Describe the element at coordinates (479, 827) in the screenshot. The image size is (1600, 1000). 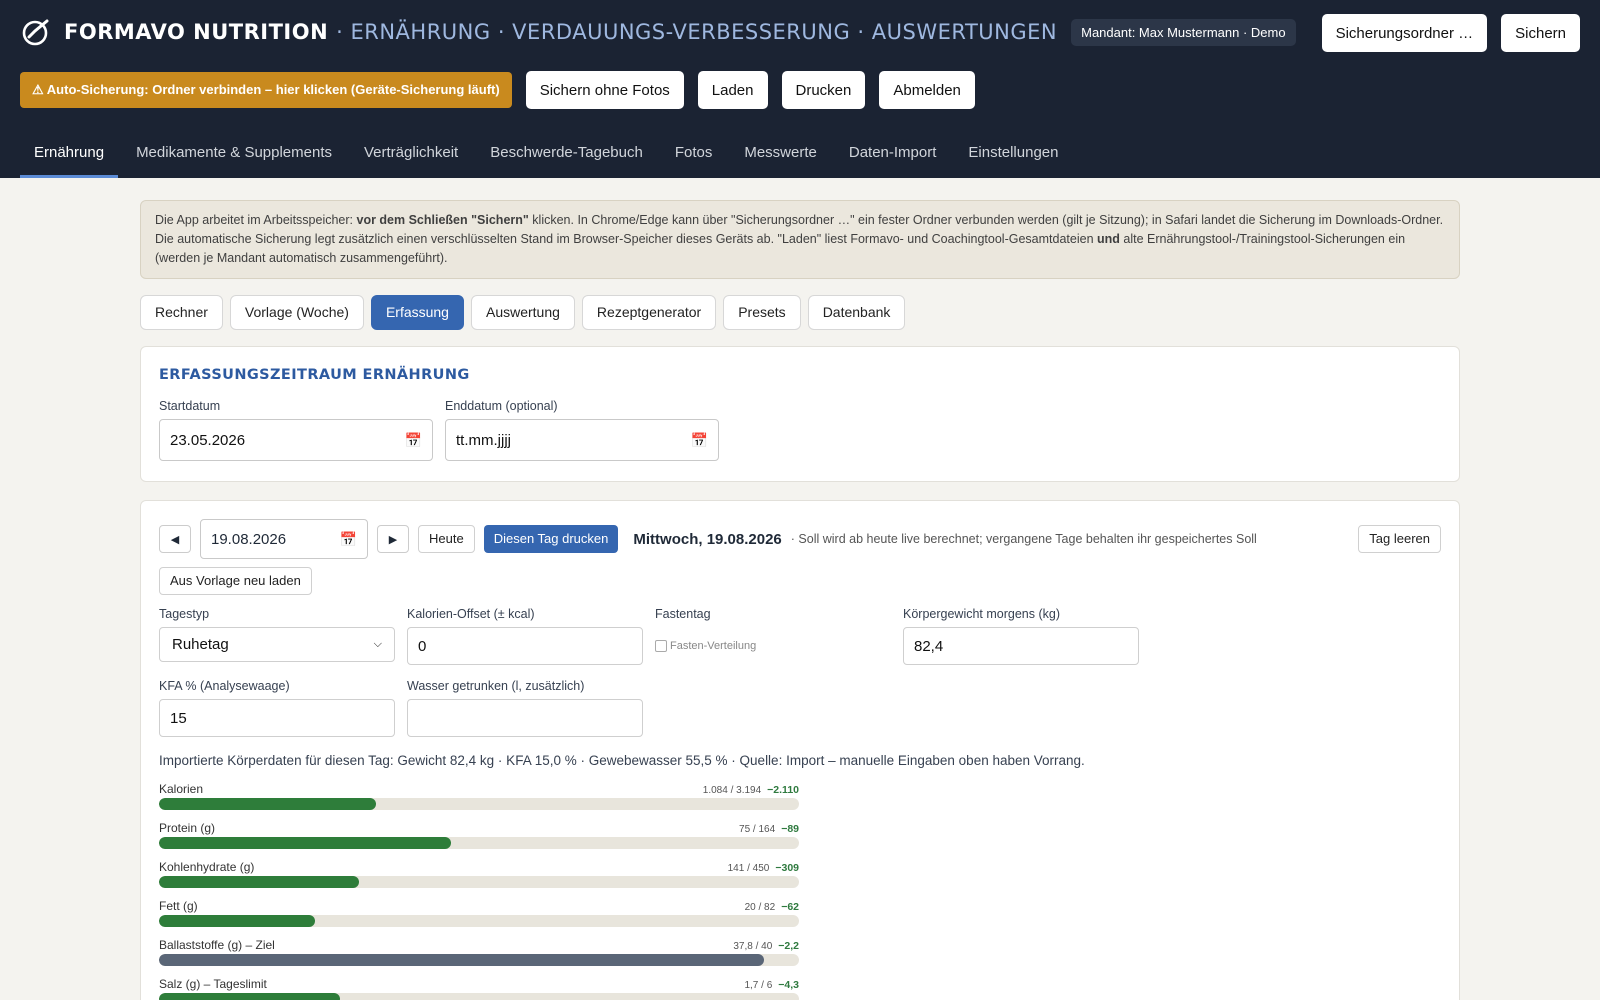
I see `bar-head: Protein (g) 75 / 164 −89` at that location.